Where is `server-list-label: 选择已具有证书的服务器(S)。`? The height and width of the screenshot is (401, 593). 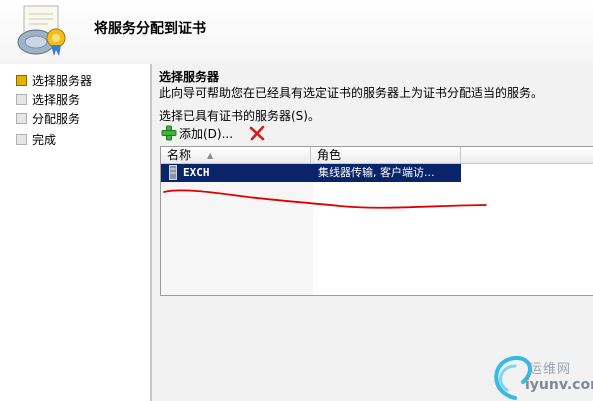
server-list-label: 选择已具有证书的服务器(S)。 is located at coordinates (239, 116).